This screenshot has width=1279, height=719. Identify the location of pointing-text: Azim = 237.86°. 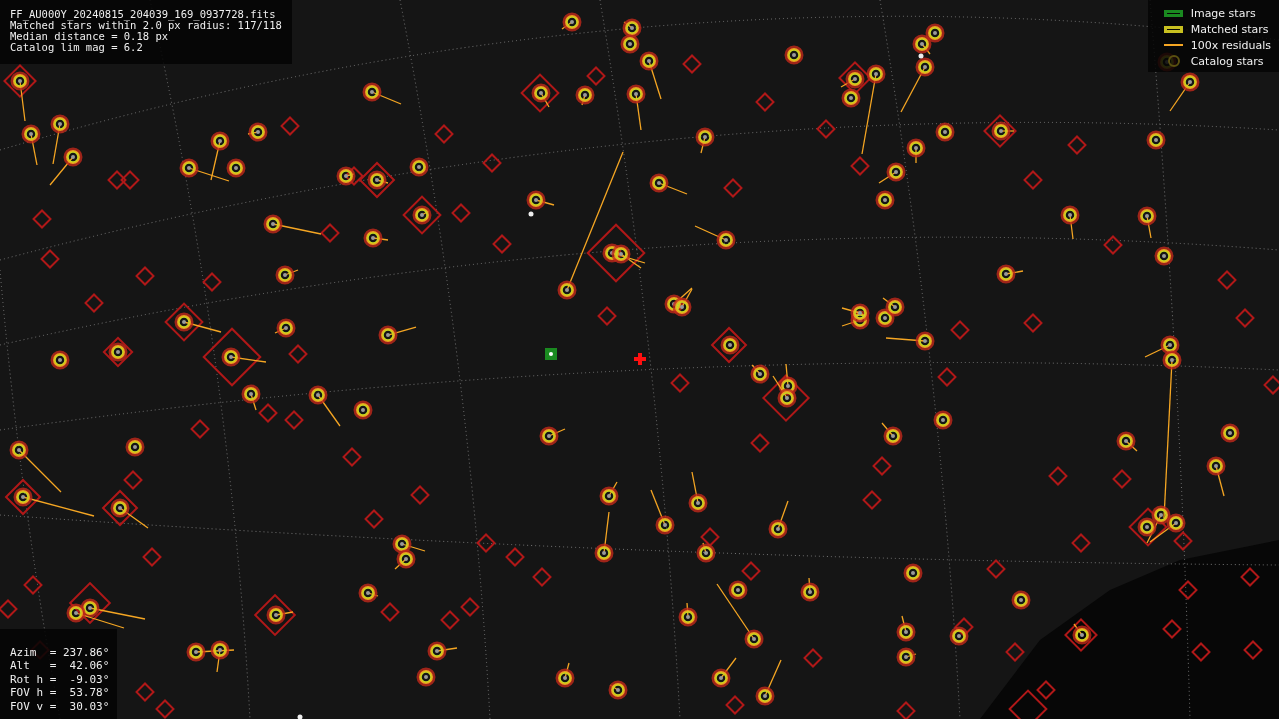
(60, 652).